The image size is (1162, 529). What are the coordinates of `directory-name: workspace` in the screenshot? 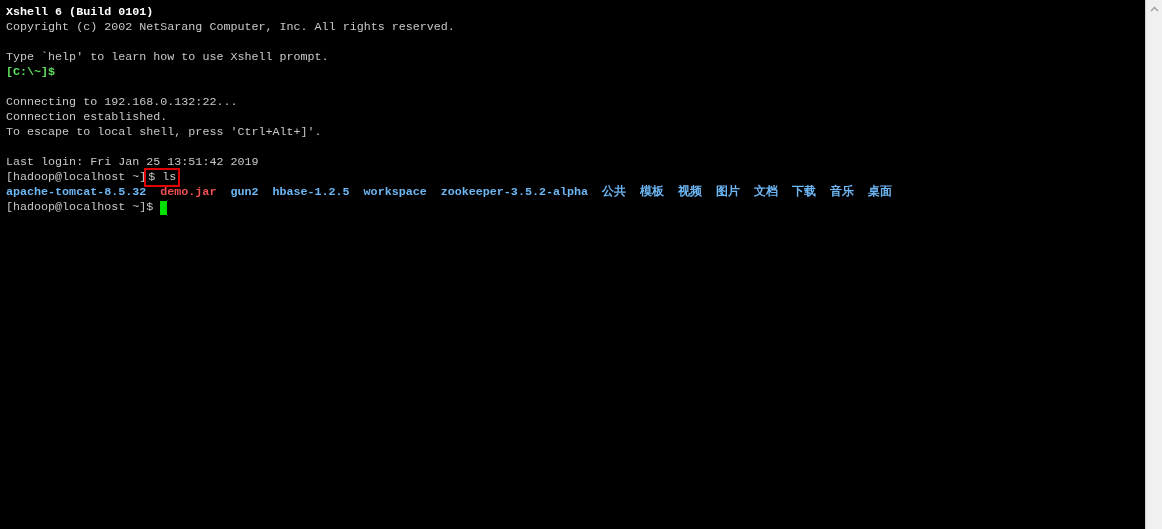 It's located at (395, 192).